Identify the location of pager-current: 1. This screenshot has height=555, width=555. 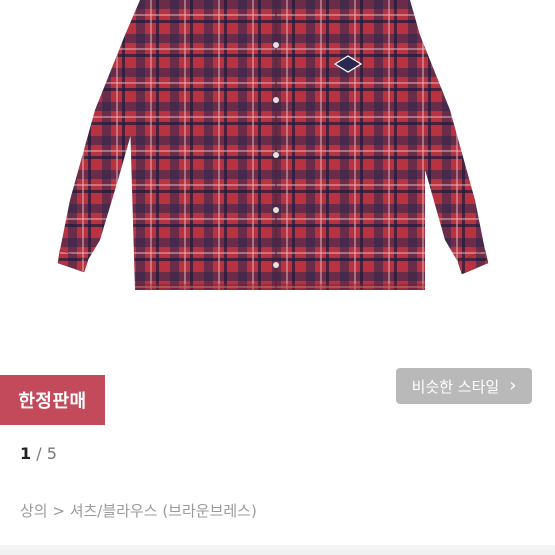
(26, 453).